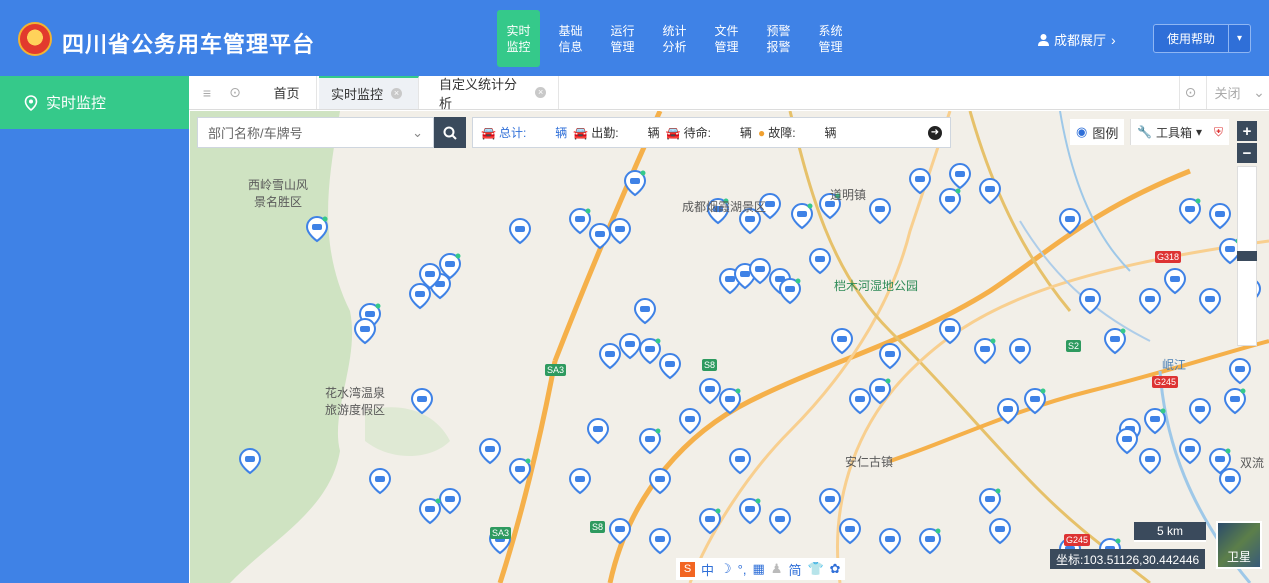 The image size is (1269, 583). What do you see at coordinates (493, 93) in the screenshot?
I see `tab-custom-stats: 自定义统计分析 ×` at bounding box center [493, 93].